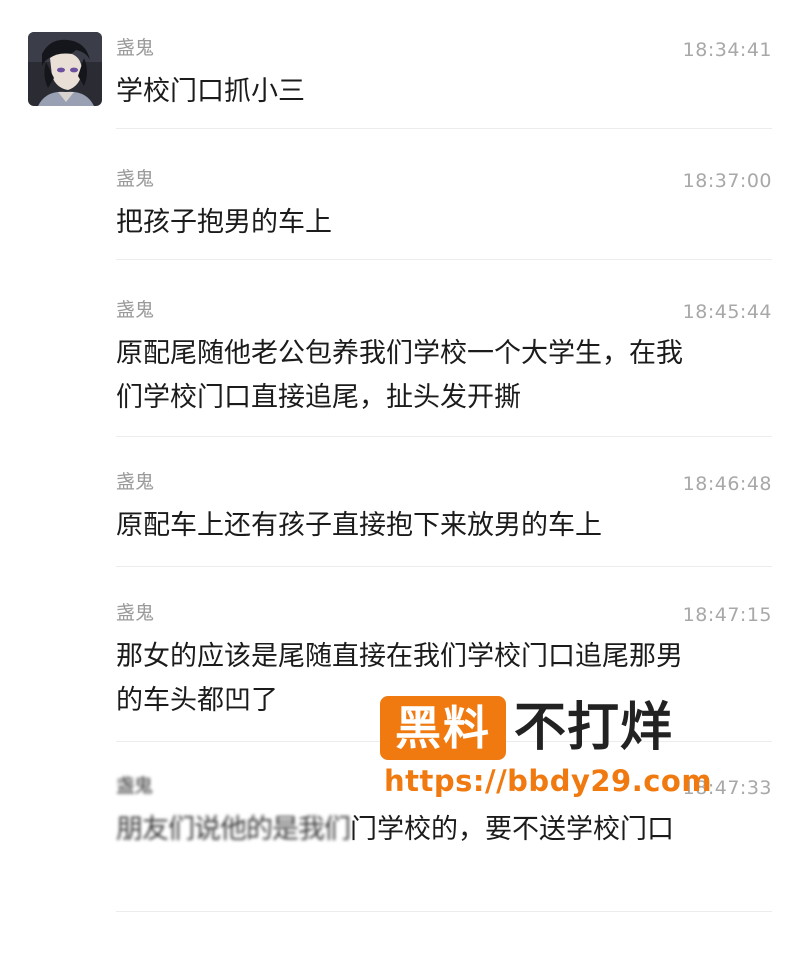 The width and height of the screenshot is (800, 957). Describe the element at coordinates (441, 92) in the screenshot. I see `message-text: 学校门口抓小三` at that location.